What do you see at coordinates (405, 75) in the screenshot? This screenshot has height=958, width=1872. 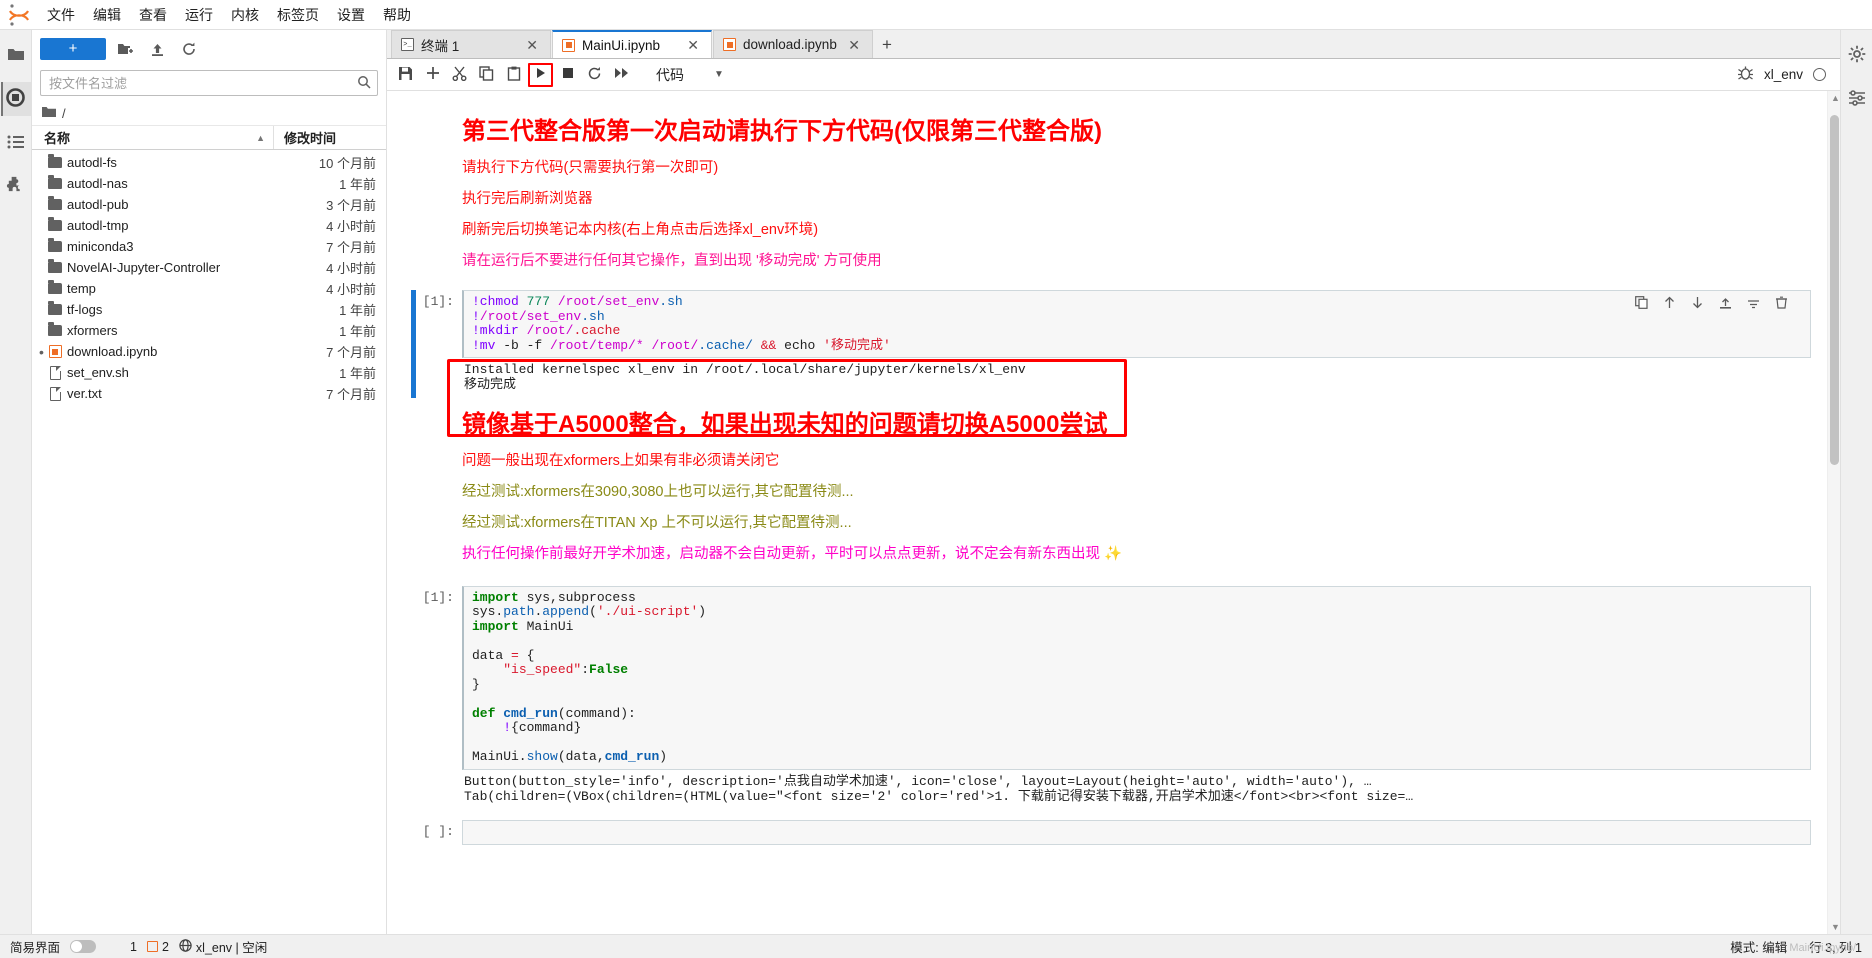 I see `save-button` at bounding box center [405, 75].